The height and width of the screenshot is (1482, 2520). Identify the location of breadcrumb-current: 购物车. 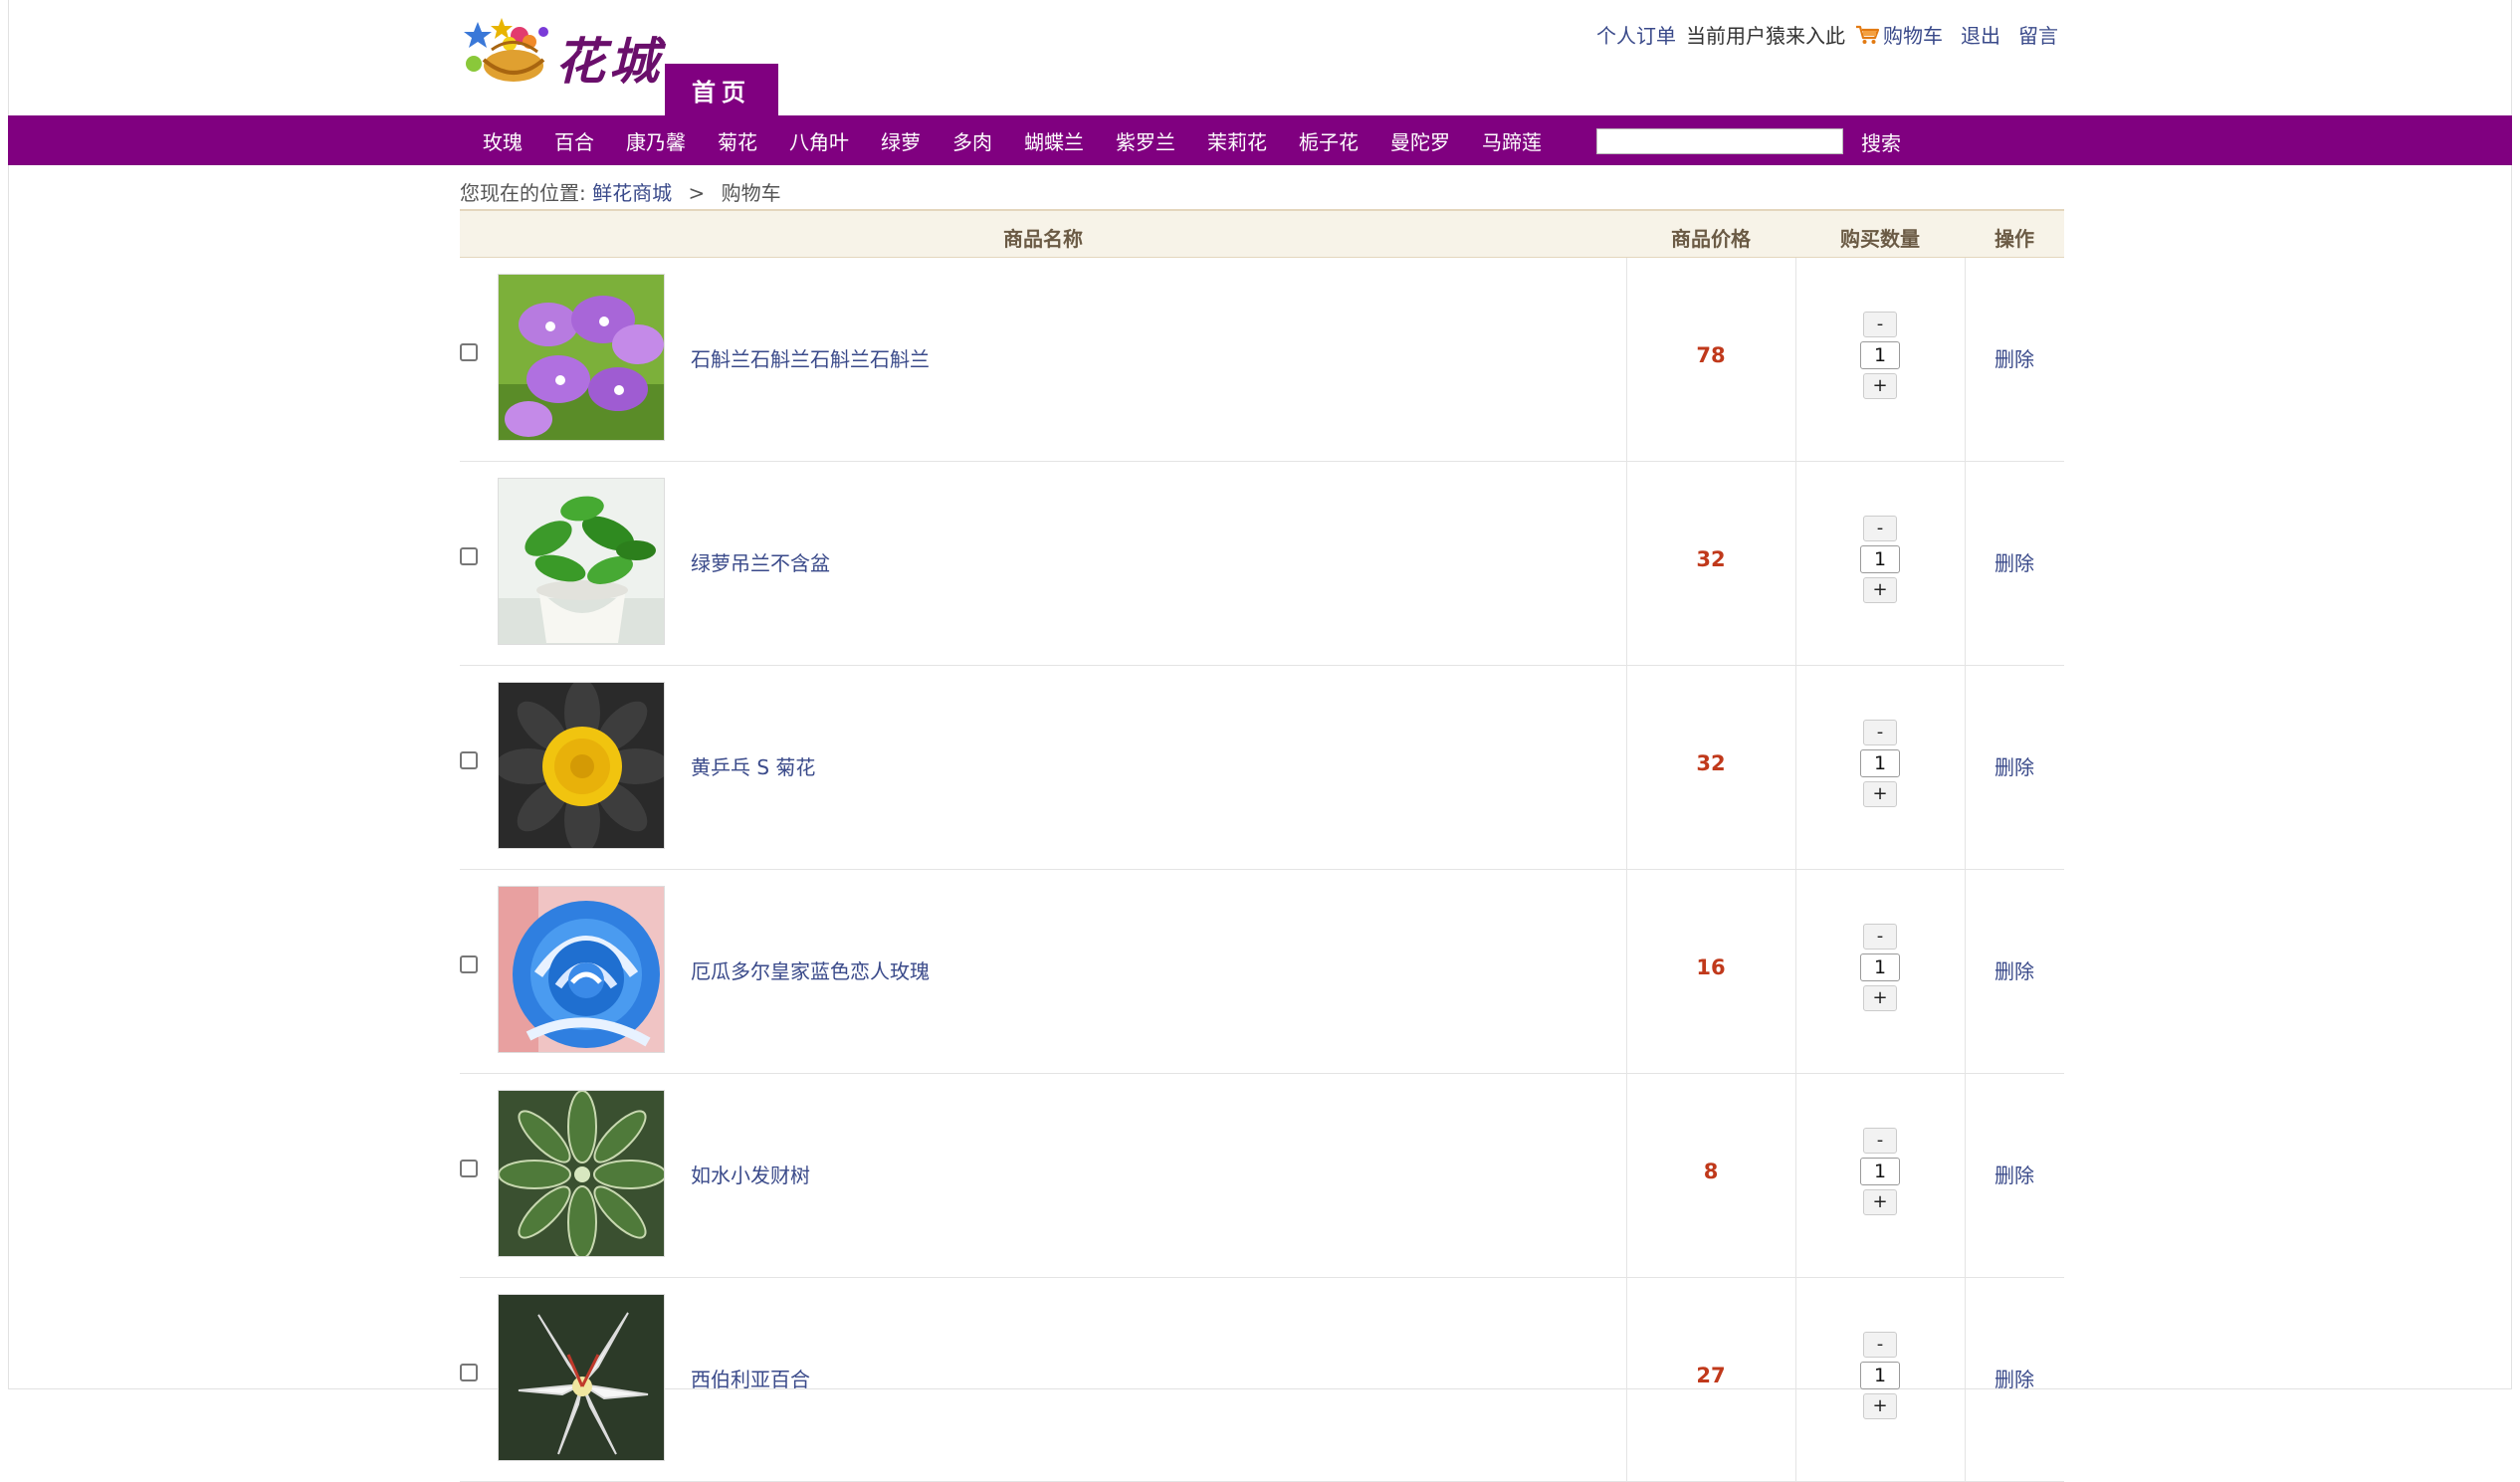
(751, 193).